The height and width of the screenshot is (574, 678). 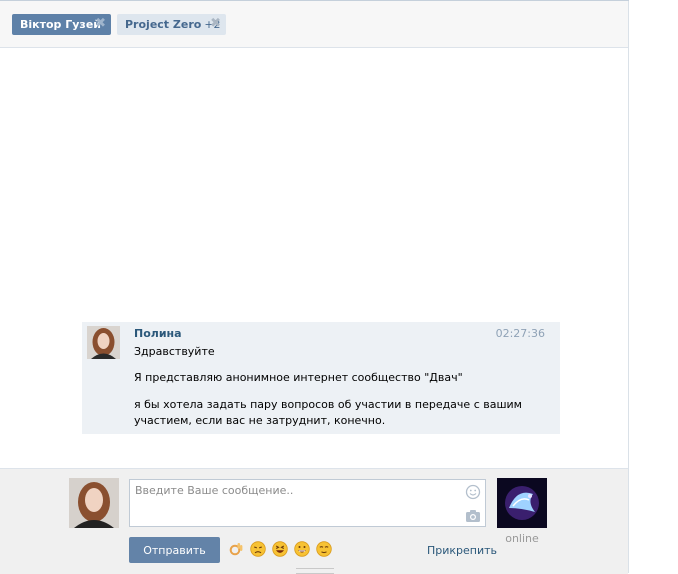 I want to click on emoji-bar, so click(x=280, y=550).